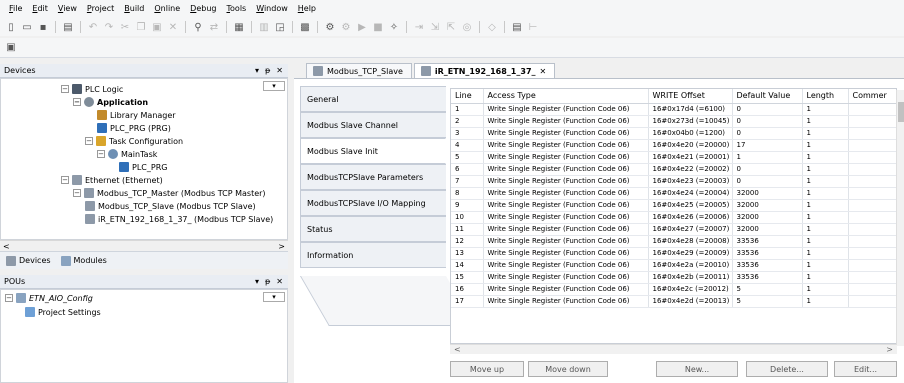 The image size is (904, 383). I want to click on menu-build: Build, so click(134, 9).